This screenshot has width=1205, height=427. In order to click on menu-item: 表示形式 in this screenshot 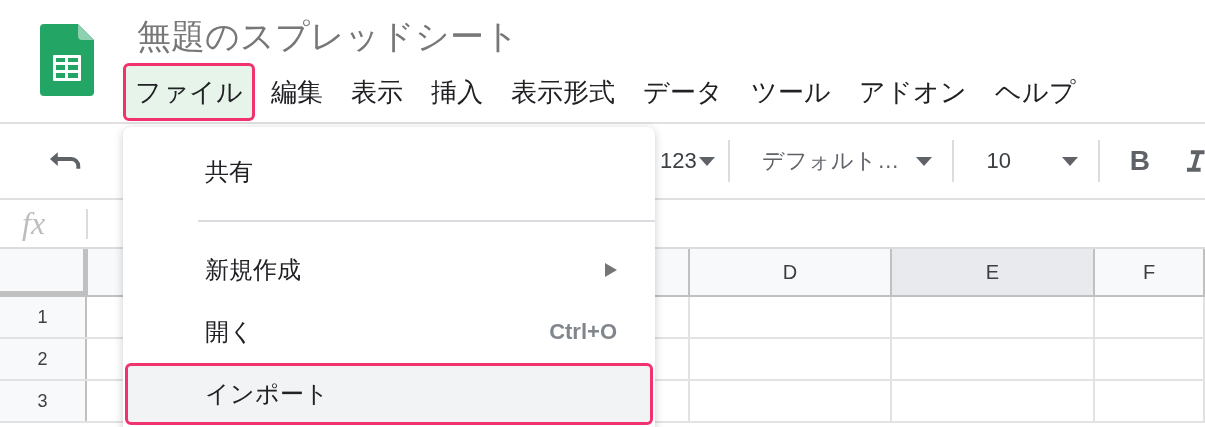, I will do `click(563, 92)`.